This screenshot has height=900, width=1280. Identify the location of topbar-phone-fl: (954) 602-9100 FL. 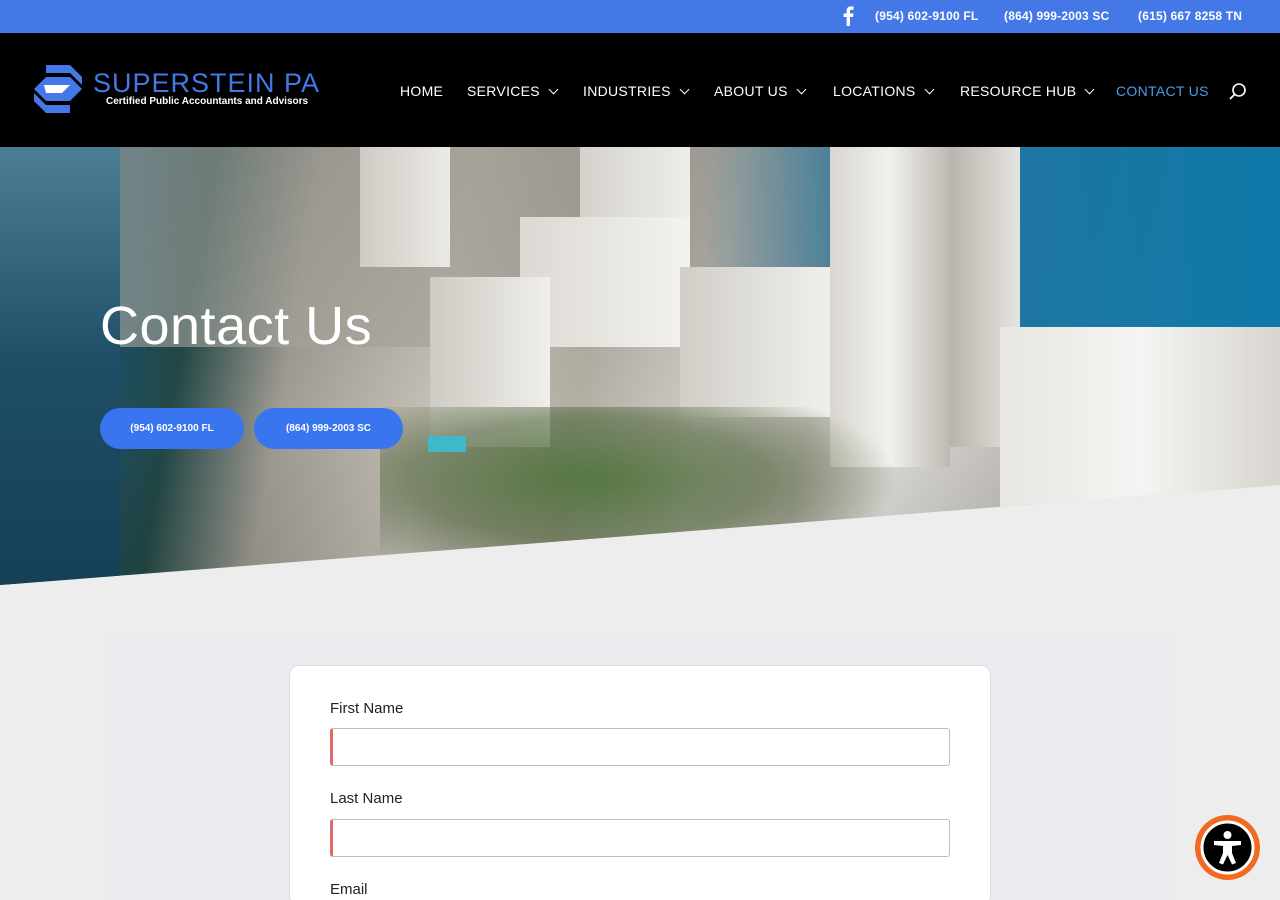
(926, 16).